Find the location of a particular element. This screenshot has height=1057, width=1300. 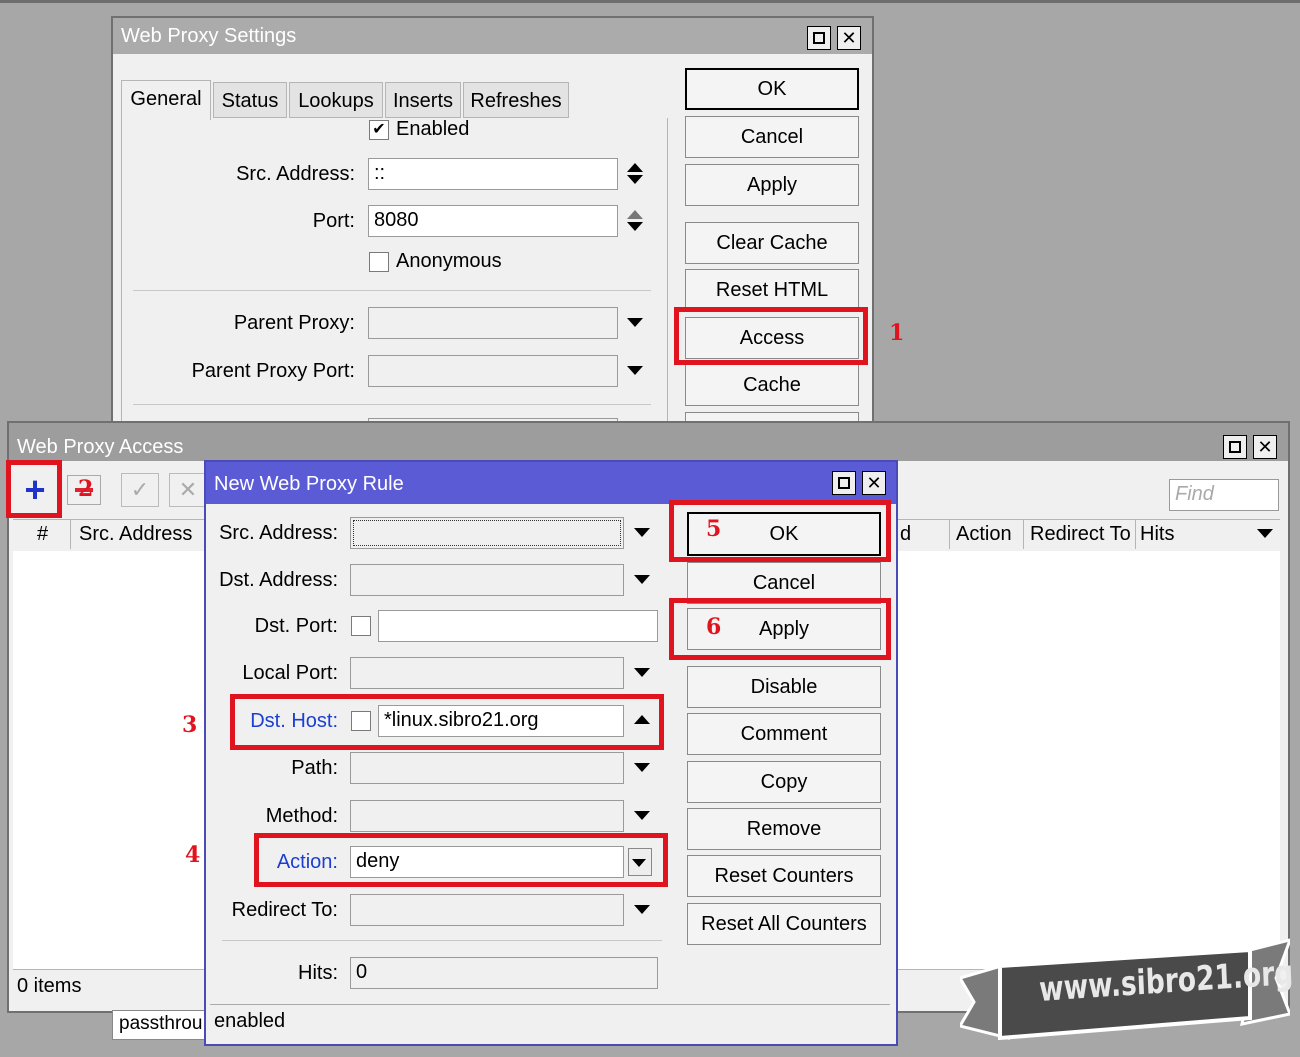

dst-port-input is located at coordinates (518, 626).